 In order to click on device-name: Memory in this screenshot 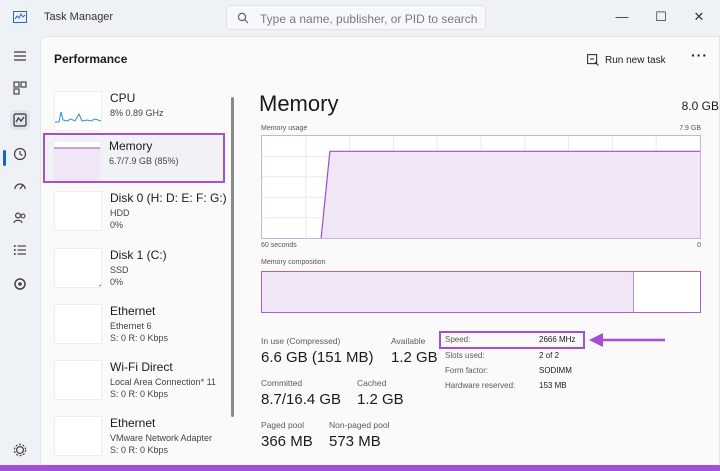, I will do `click(131, 146)`.